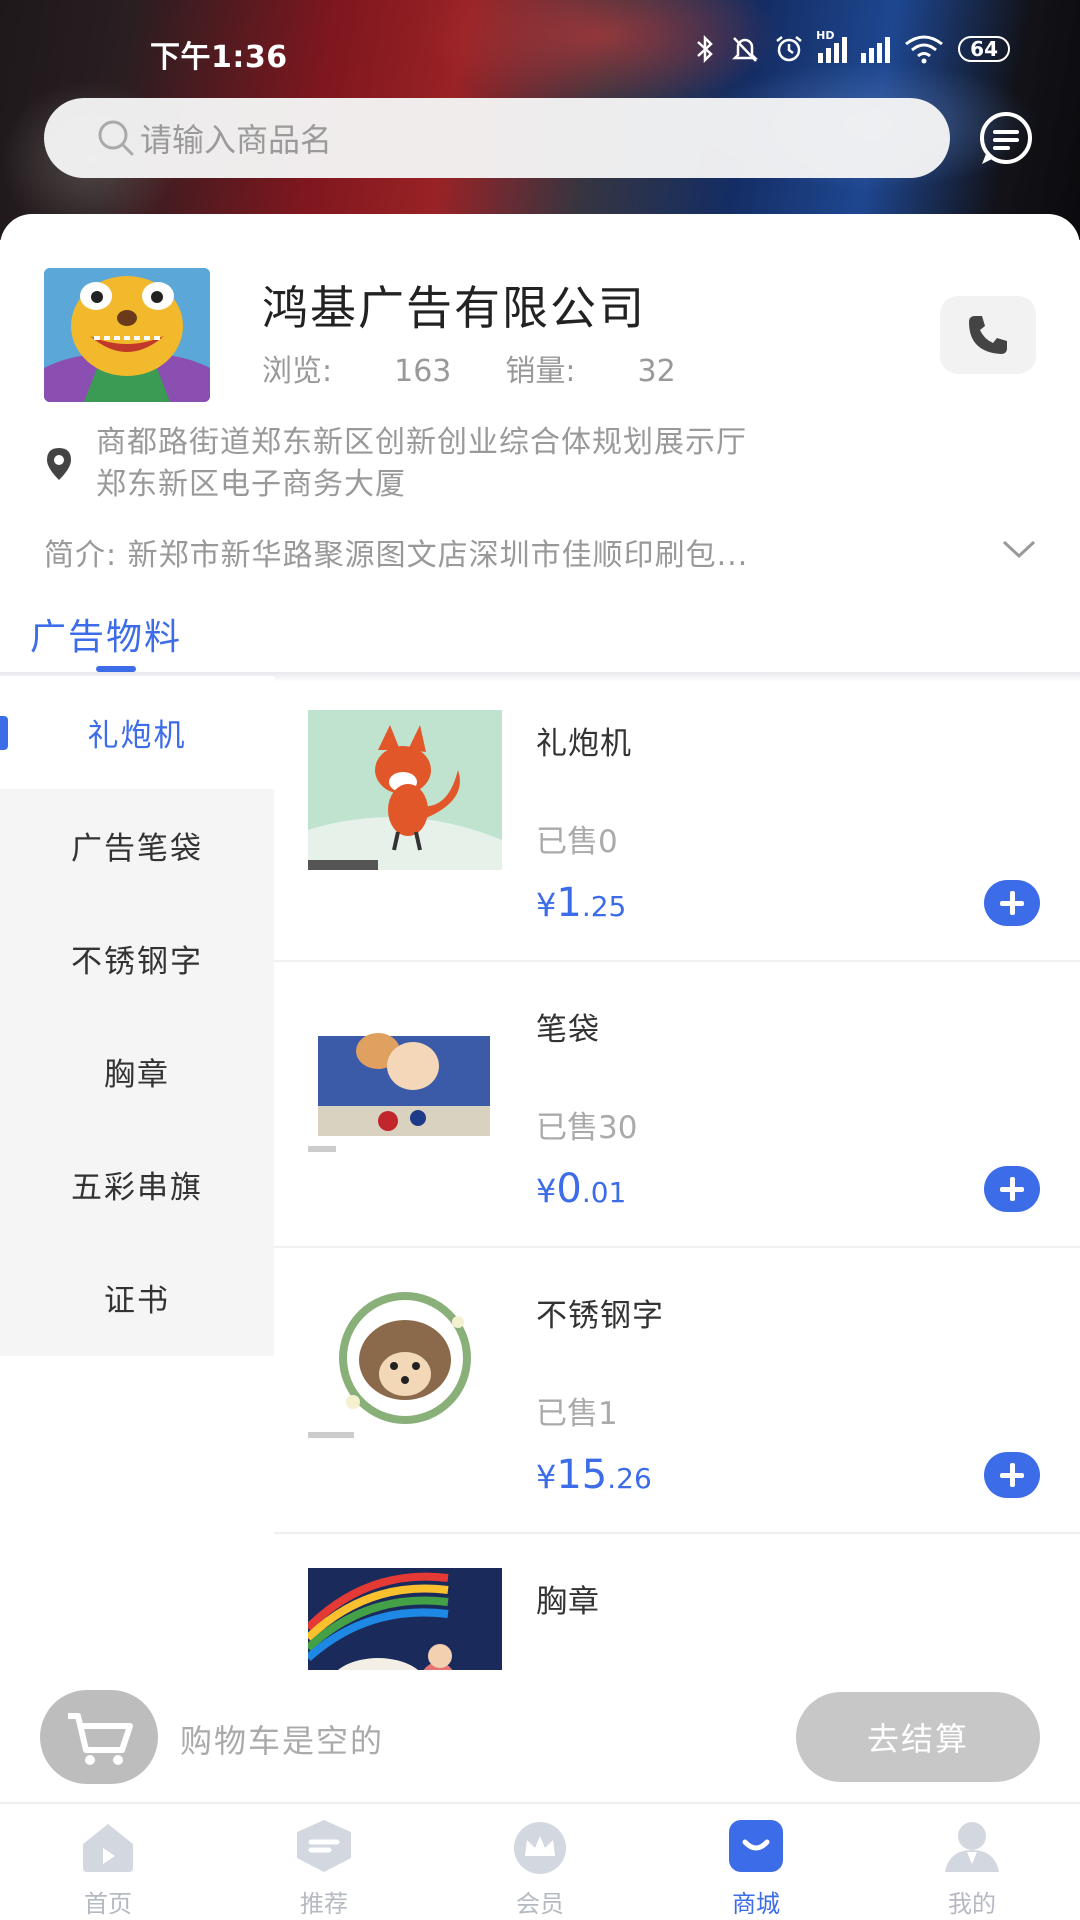 This screenshot has height=1920, width=1080. What do you see at coordinates (756, 1904) in the screenshot?
I see `tab-label: 商城` at bounding box center [756, 1904].